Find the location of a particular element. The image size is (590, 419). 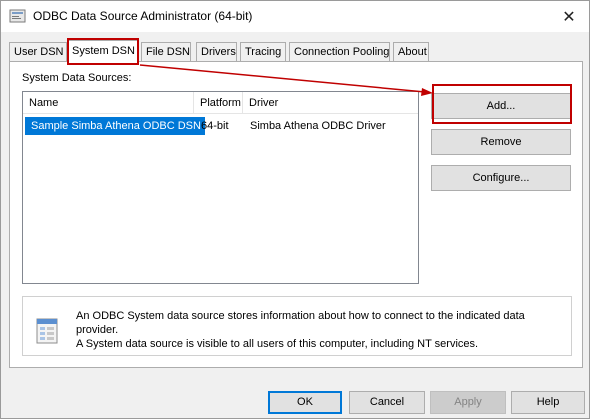

dsn-platform-cell: 64-bit is located at coordinates (212, 126).